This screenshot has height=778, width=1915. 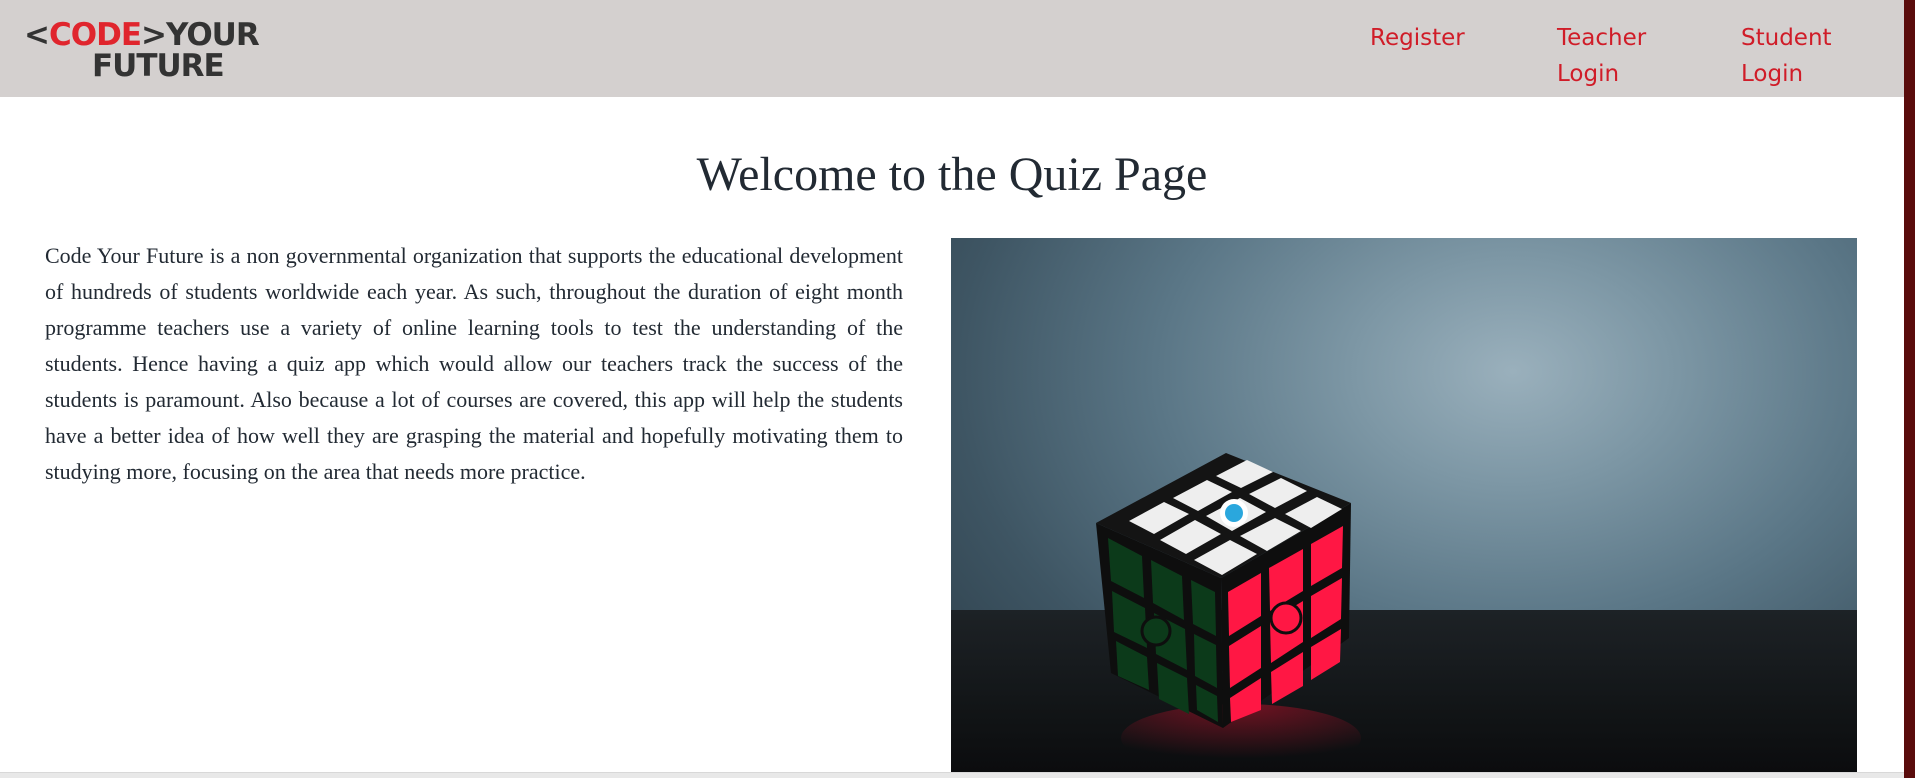 I want to click on code-your-future-logo: <CODE>YOUR FUTURE, so click(x=142, y=51).